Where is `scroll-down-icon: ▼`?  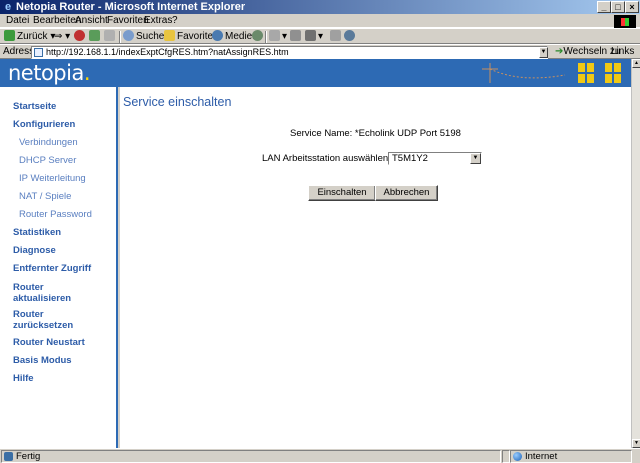 scroll-down-icon: ▼ is located at coordinates (636, 443).